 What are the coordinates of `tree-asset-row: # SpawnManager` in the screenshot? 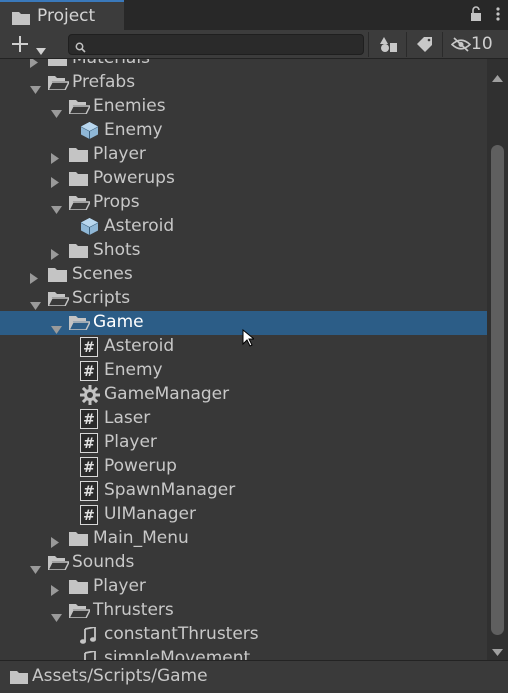 It's located at (243, 491).